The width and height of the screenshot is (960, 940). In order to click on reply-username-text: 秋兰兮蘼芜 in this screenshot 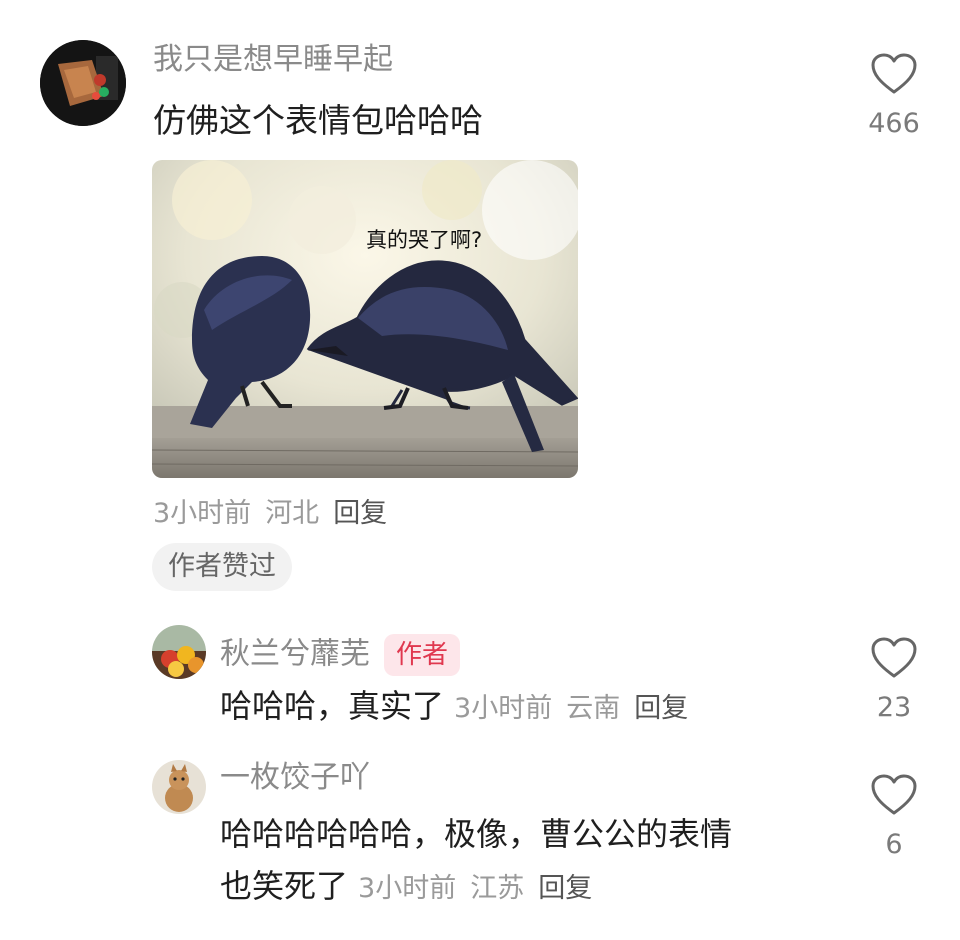, I will do `click(295, 654)`.